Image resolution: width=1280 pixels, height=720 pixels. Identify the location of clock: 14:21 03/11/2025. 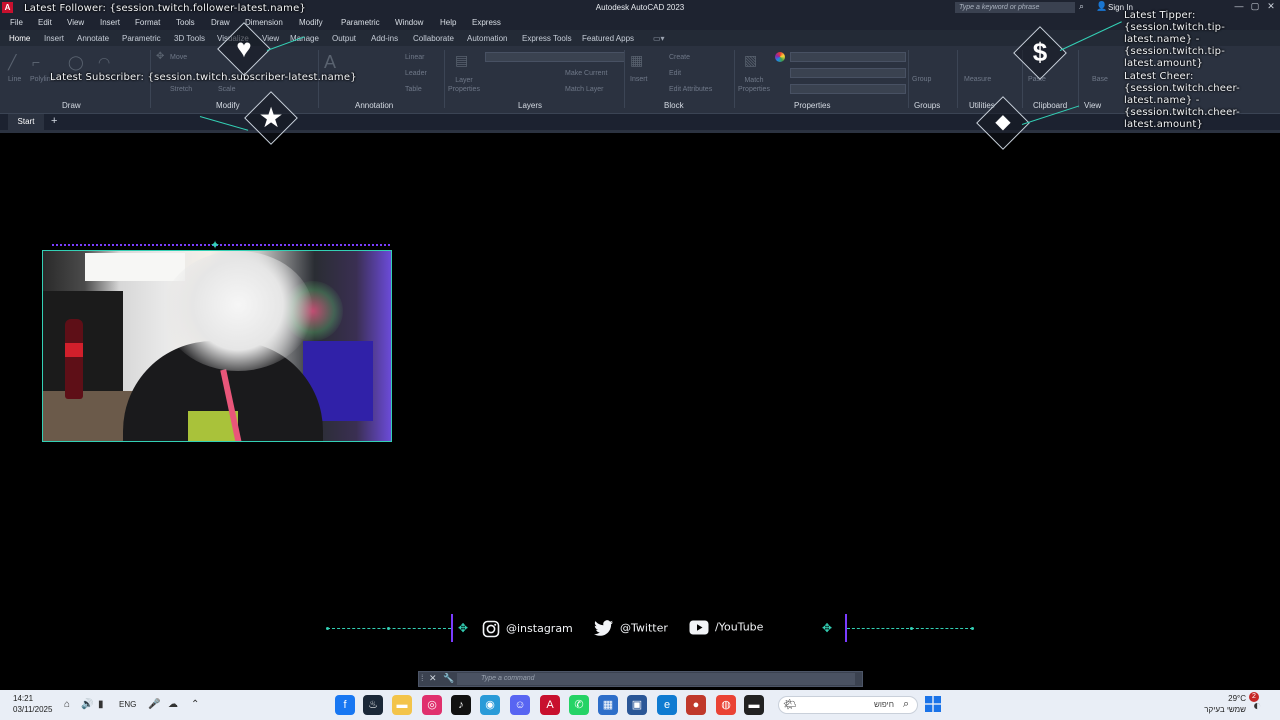
(32, 704).